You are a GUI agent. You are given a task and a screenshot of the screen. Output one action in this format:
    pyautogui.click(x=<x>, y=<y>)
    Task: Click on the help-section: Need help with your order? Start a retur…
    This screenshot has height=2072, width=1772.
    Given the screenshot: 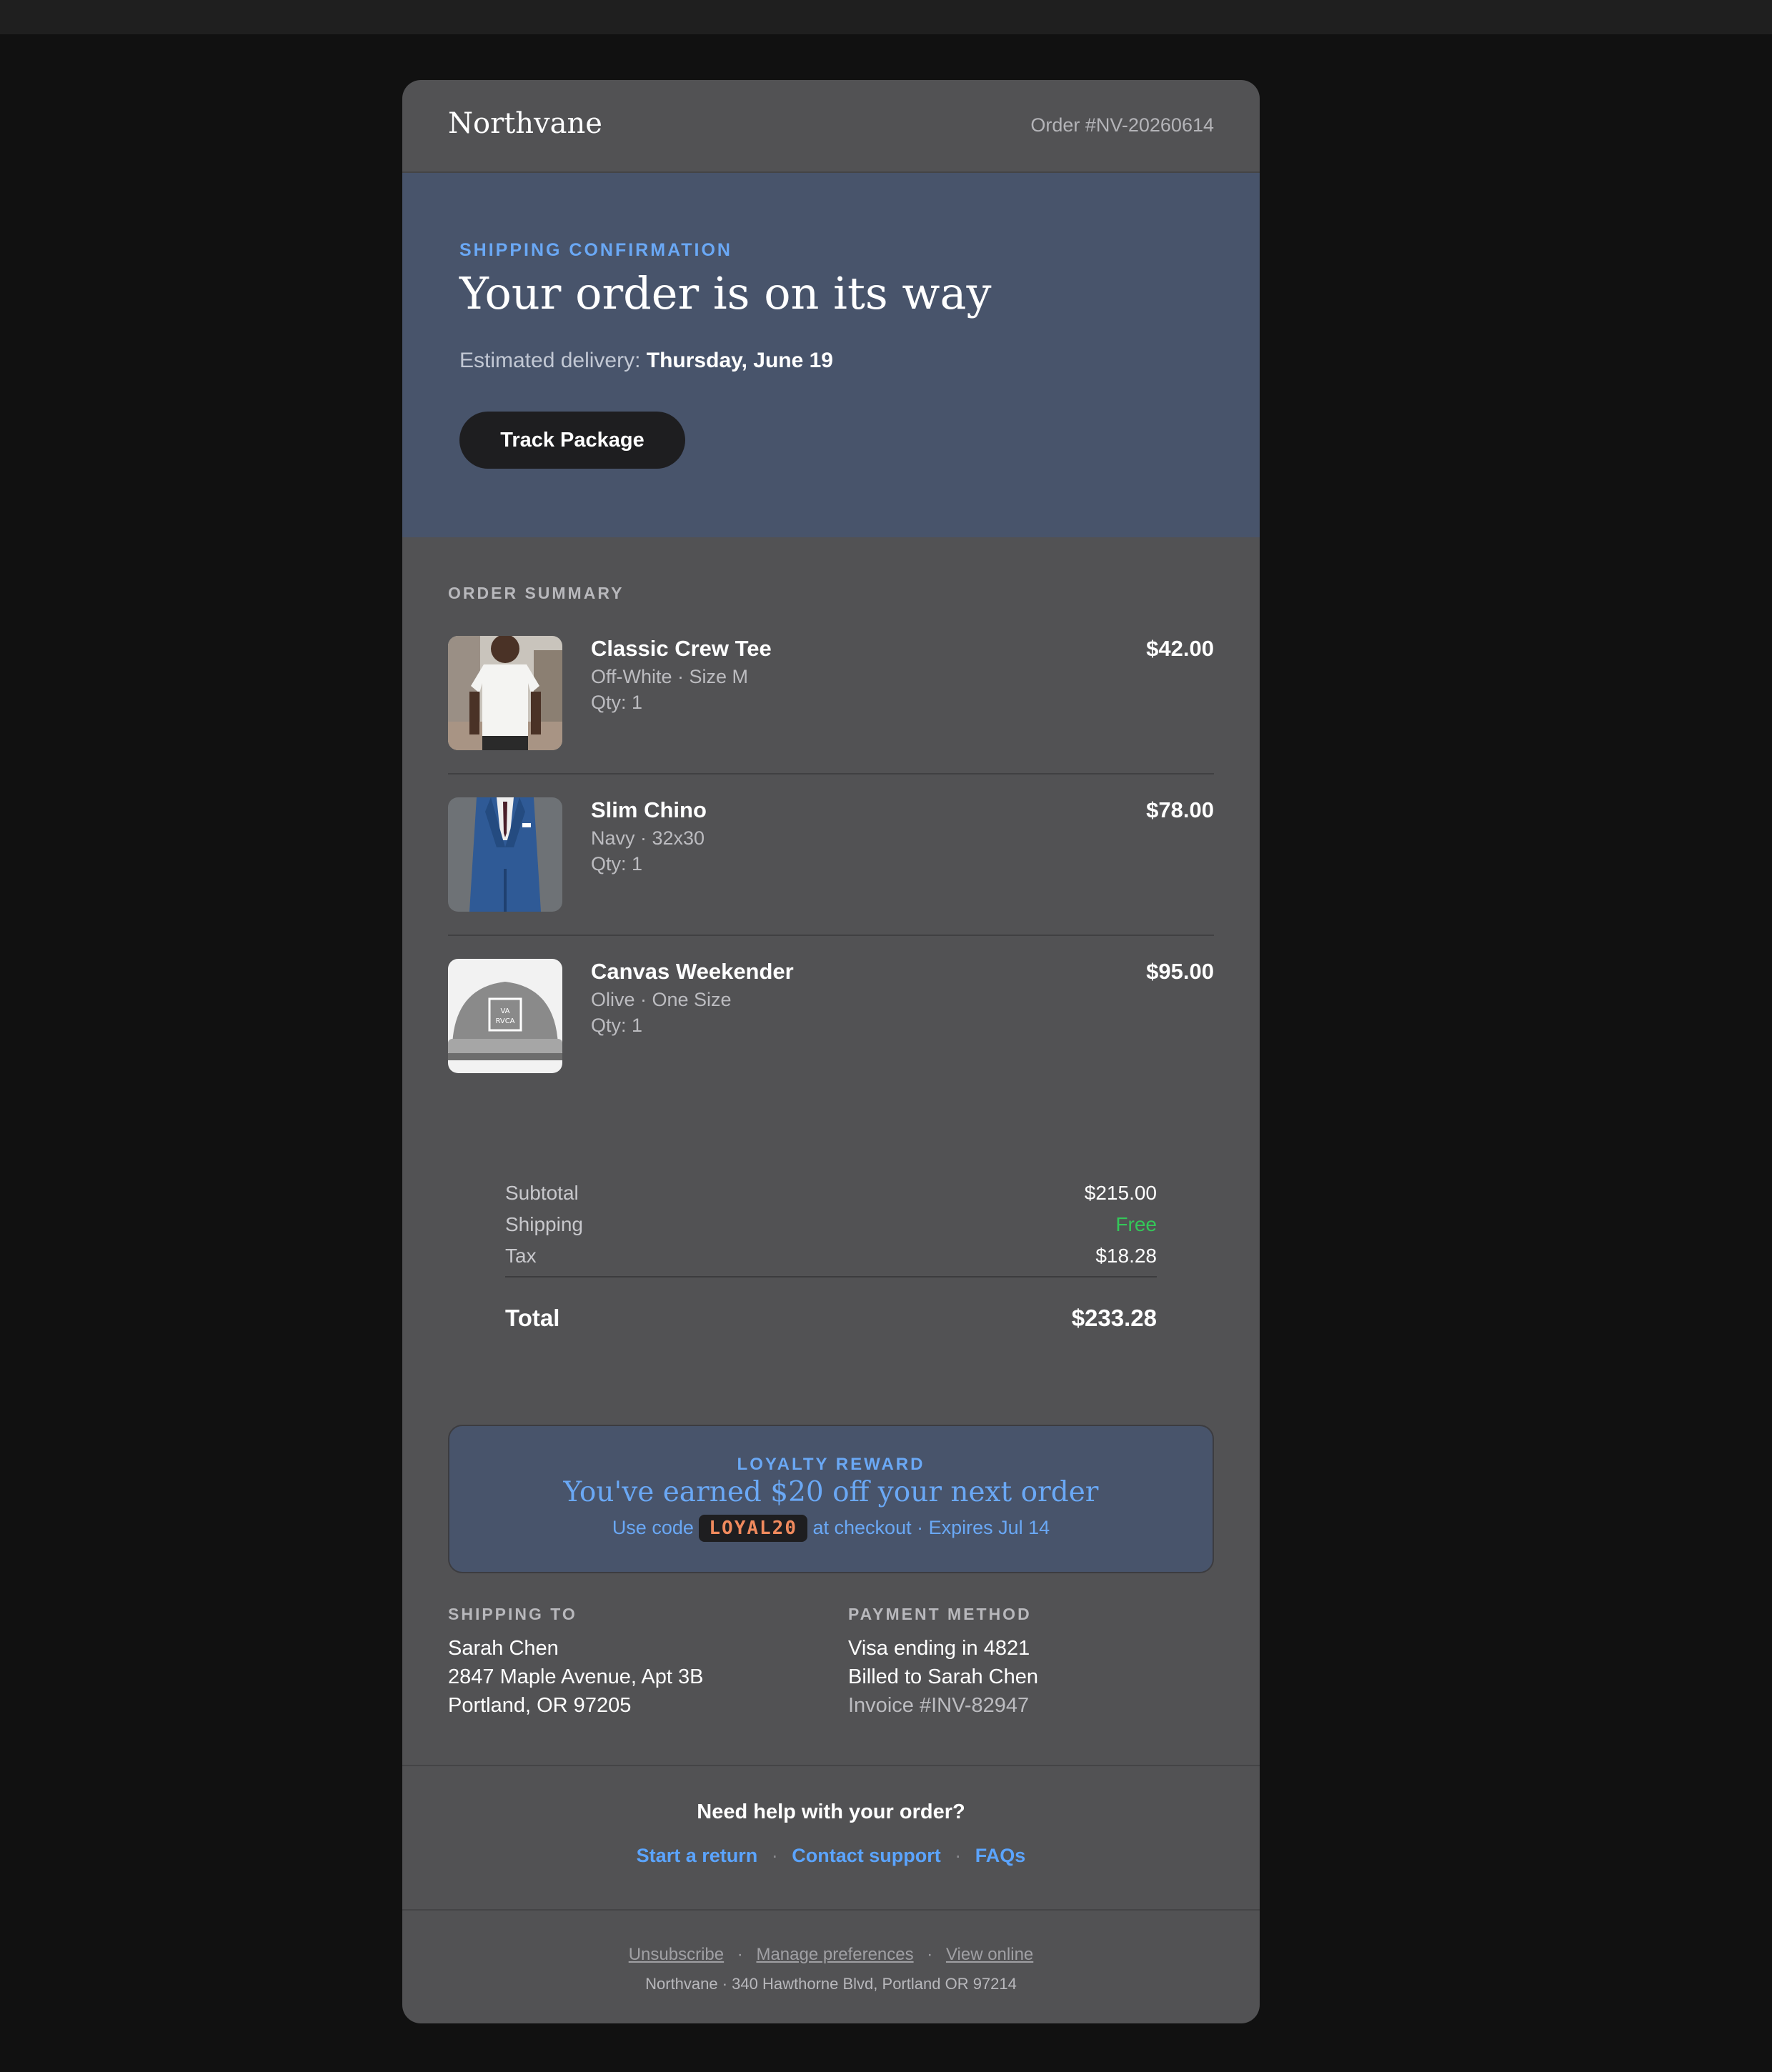 What is the action you would take?
    pyautogui.click(x=831, y=1838)
    